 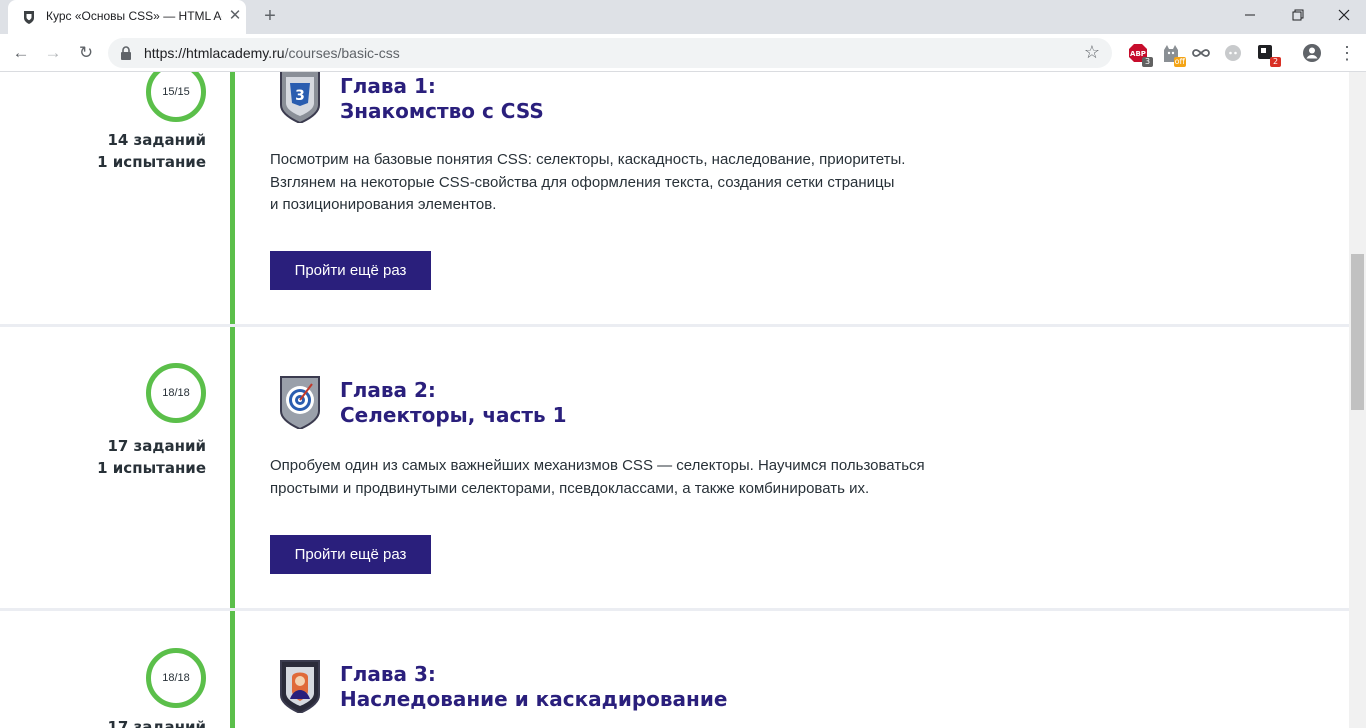 I want to click on chapter-progress: 15/15, so click(x=176, y=97).